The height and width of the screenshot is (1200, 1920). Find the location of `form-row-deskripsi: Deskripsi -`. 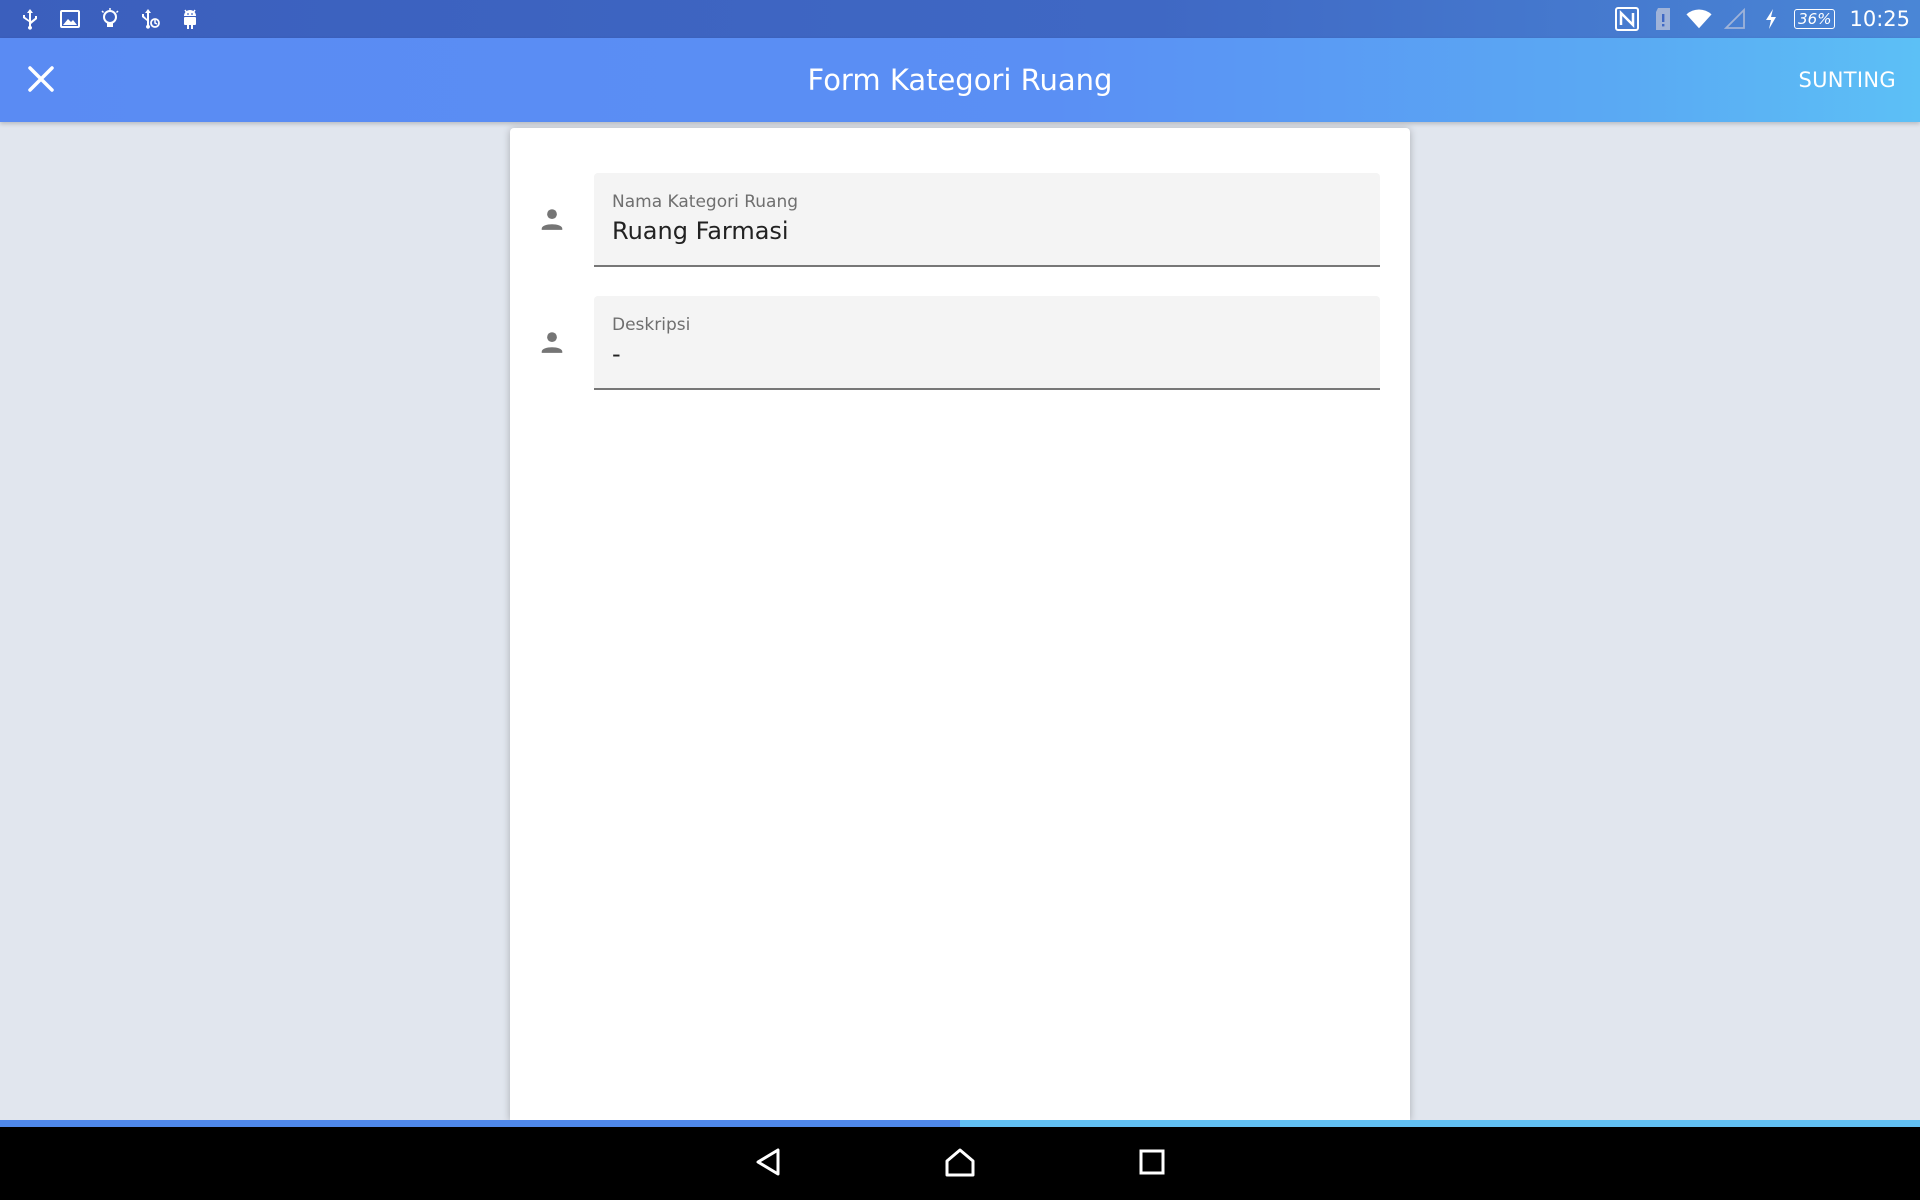

form-row-deskripsi: Deskripsi - is located at coordinates (960, 343).